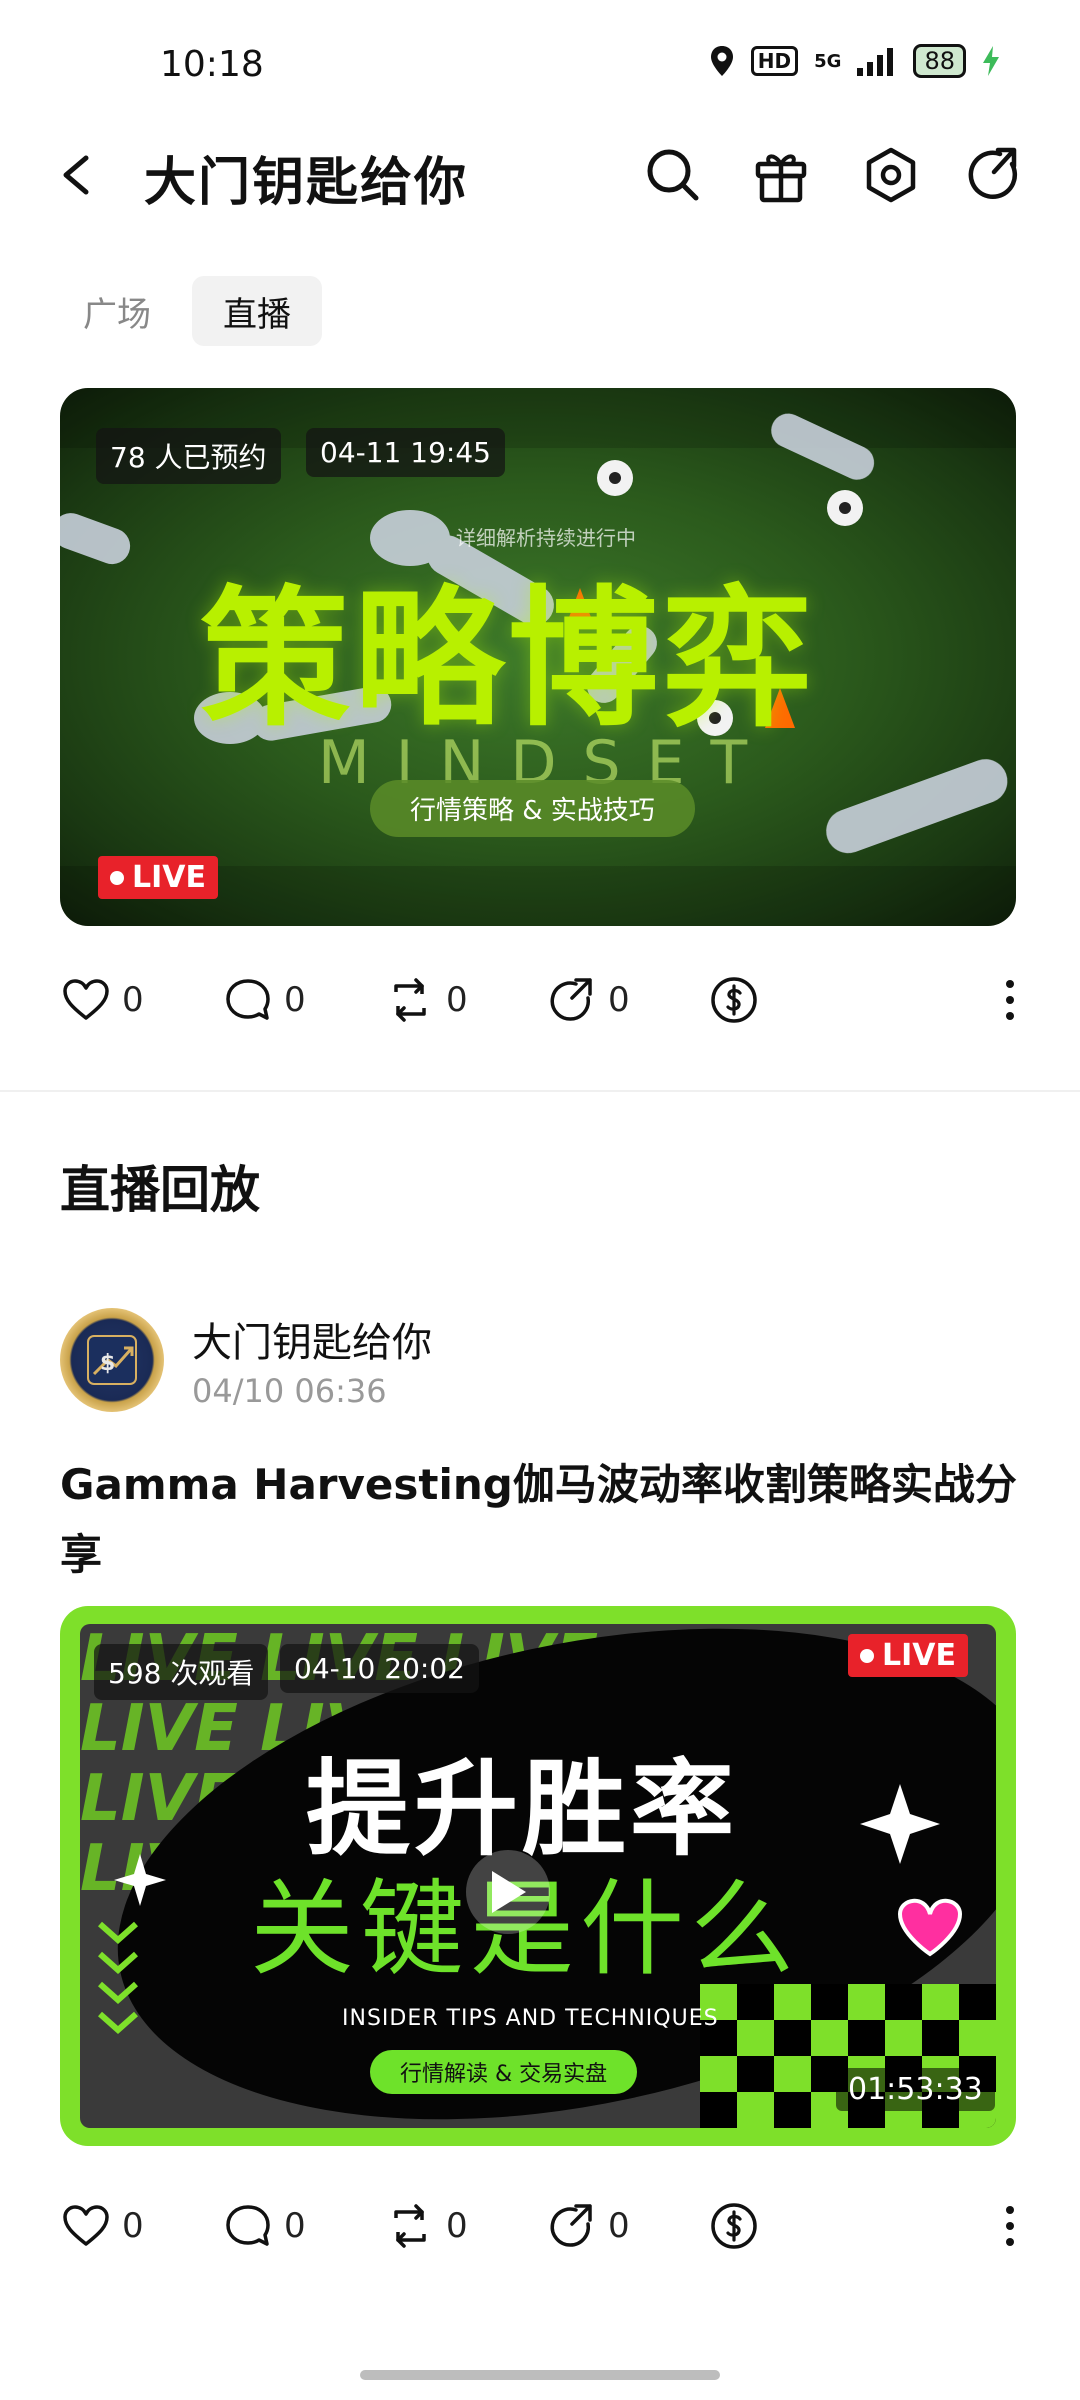  I want to click on banner-headline: 策略博弈, so click(508, 660).